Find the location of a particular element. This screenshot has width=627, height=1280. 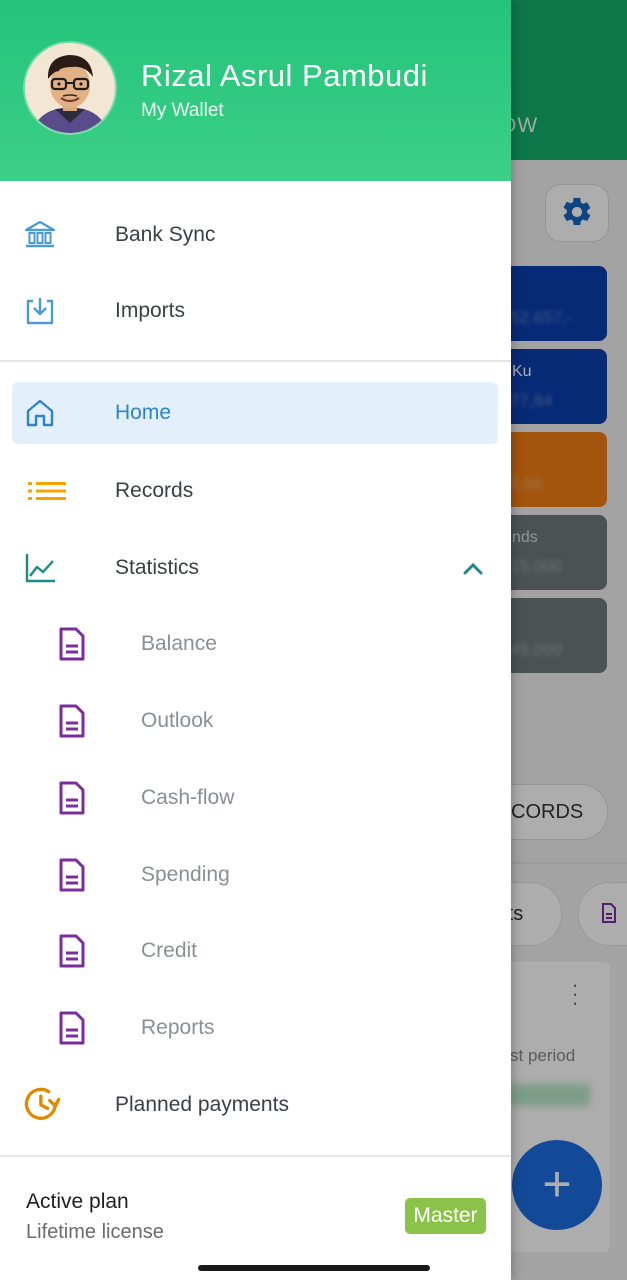

menu-item-statistics: Statistics is located at coordinates (255, 568).